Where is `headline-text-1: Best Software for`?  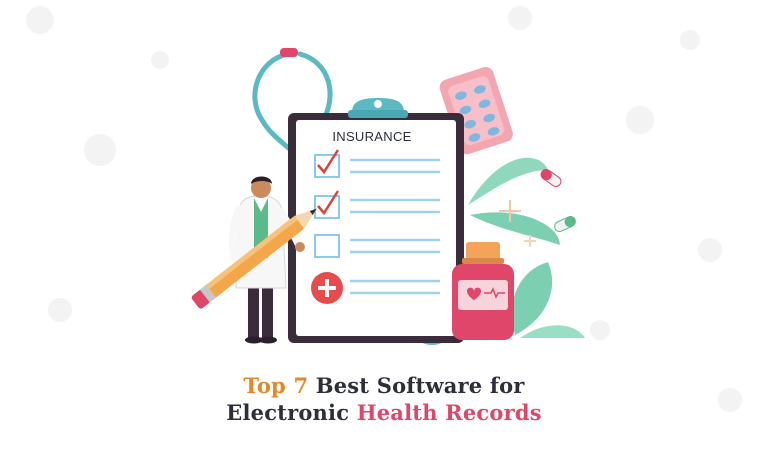
headline-text-1: Best Software for is located at coordinates (416, 385).